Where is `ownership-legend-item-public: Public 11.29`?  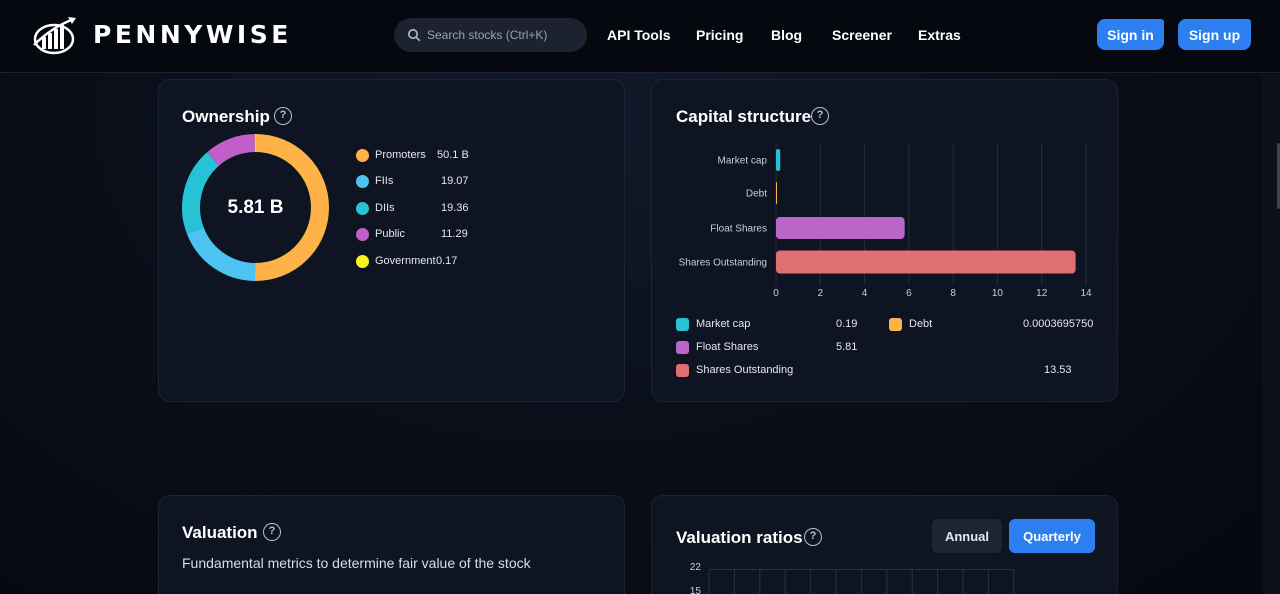 ownership-legend-item-public: Public 11.29 is located at coordinates (486, 235).